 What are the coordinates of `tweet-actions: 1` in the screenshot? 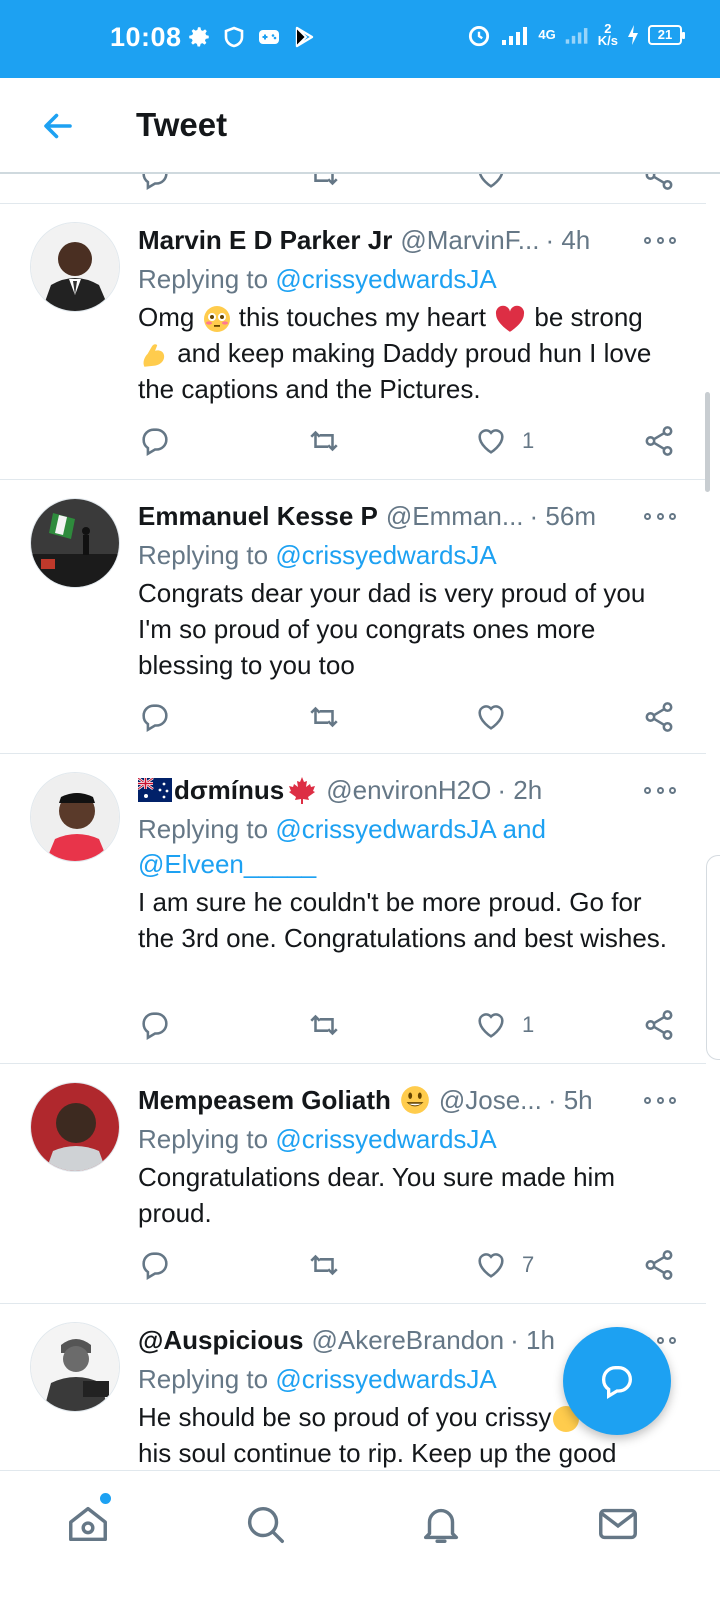 It's located at (407, 444).